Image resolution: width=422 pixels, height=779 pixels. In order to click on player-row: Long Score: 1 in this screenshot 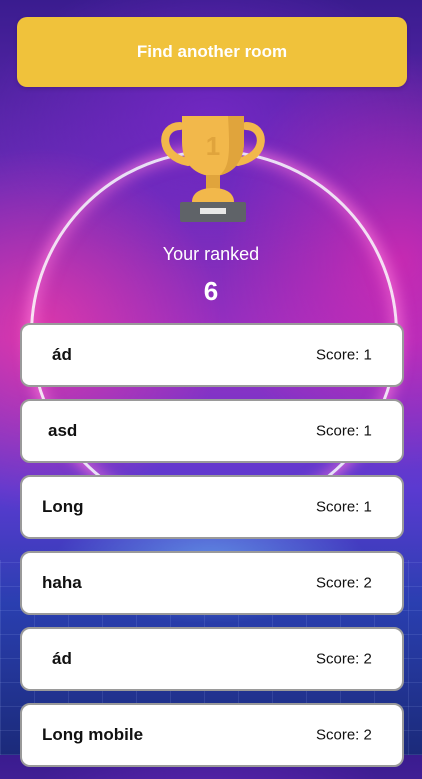, I will do `click(212, 507)`.